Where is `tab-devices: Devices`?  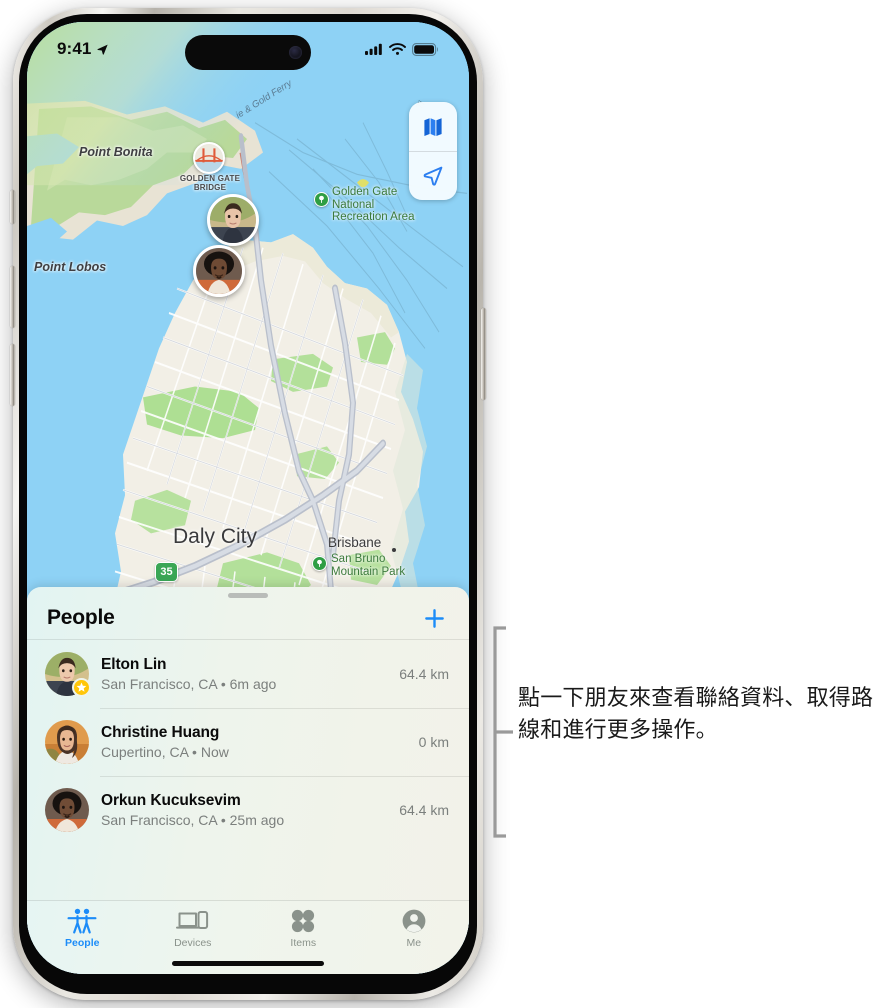 tab-devices: Devices is located at coordinates (193, 928).